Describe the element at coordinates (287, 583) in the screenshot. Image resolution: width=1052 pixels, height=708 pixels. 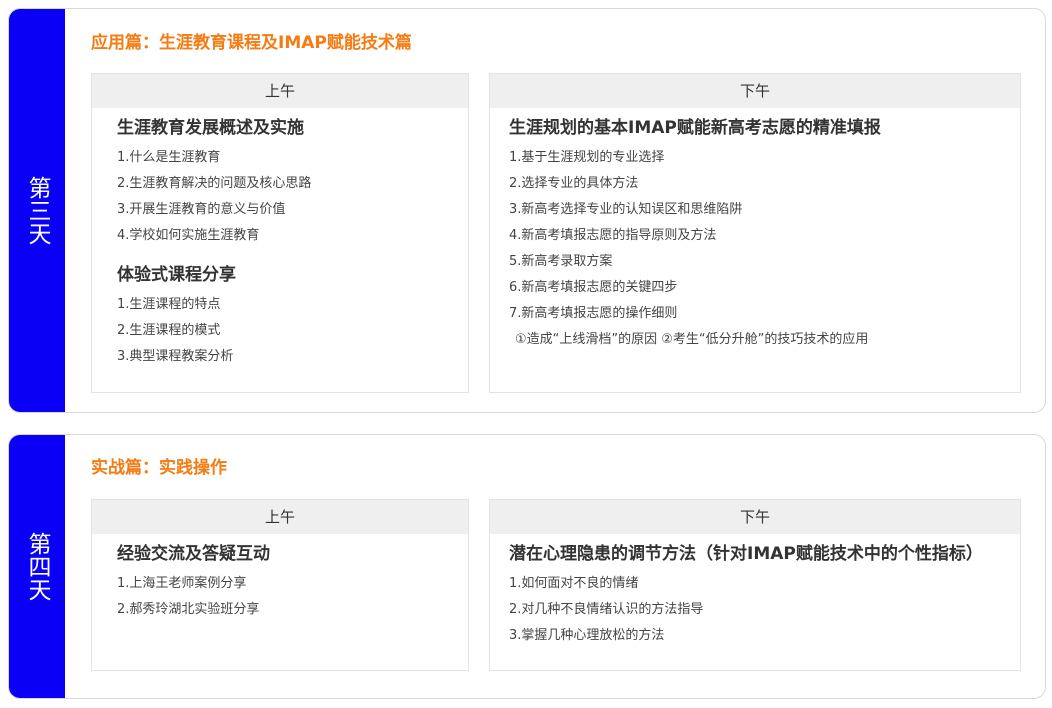
I see `topic-block: 经验交流及答疑互动 1.上海王老师案例分享 2.郝秀玲湖北实验班分享` at that location.